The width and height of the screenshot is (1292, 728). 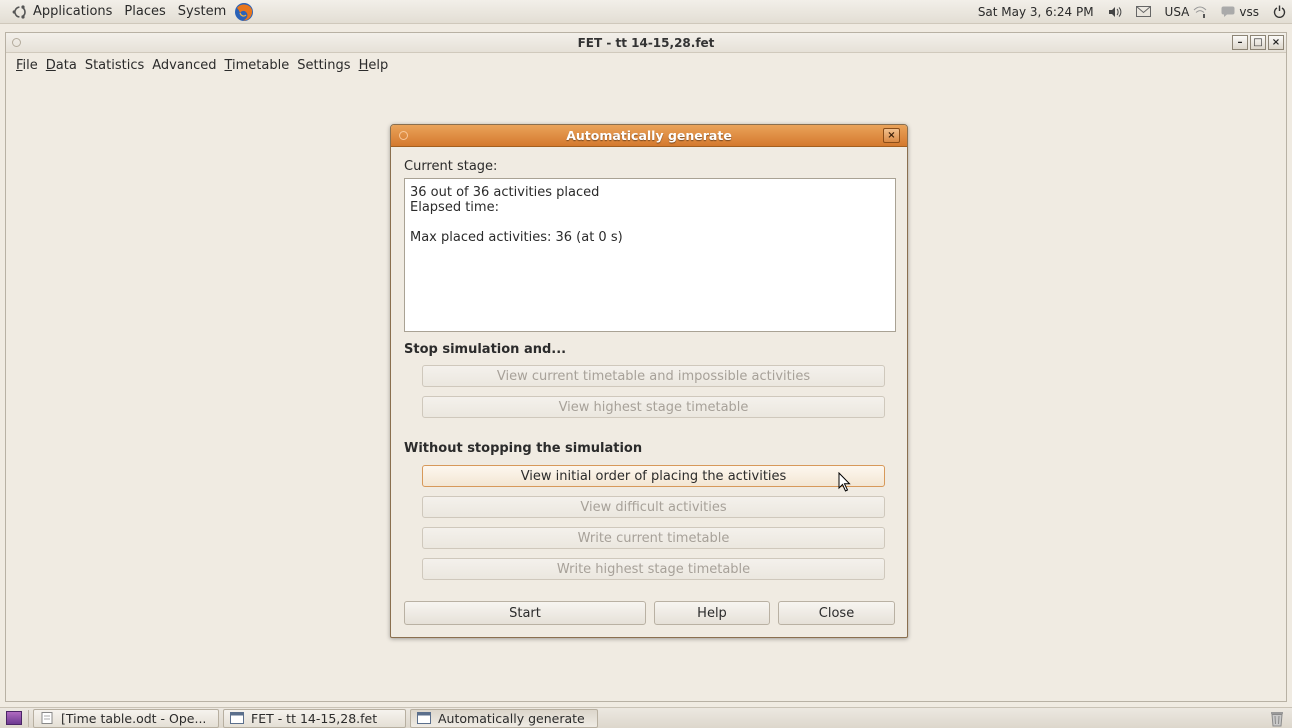 I want to click on menu-statistics-label: Statistics, so click(x=114, y=65).